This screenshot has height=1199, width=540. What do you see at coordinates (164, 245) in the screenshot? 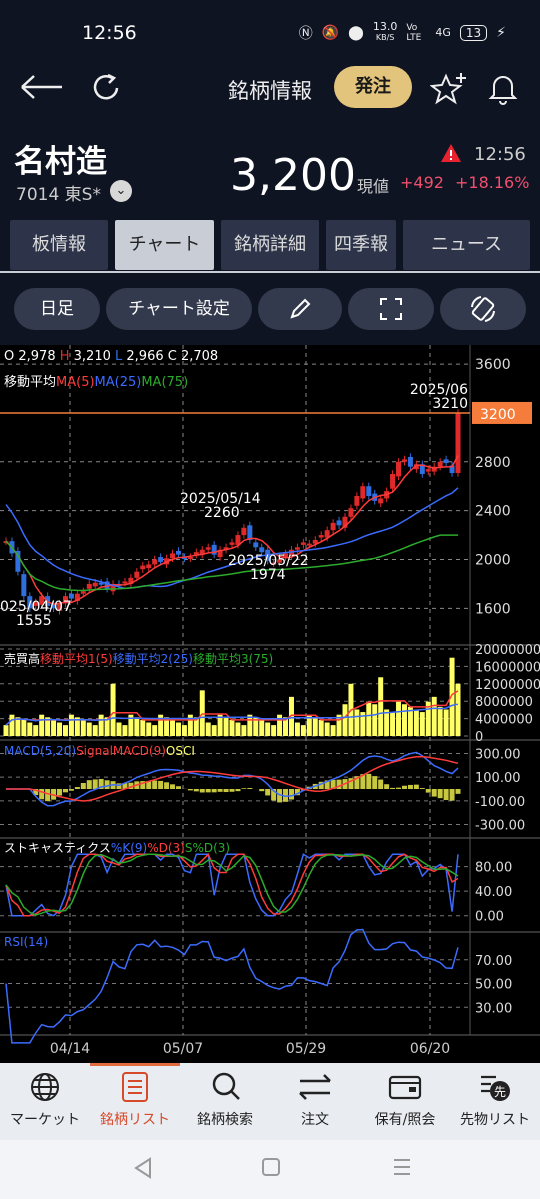
I see `tab-chart: チャート` at bounding box center [164, 245].